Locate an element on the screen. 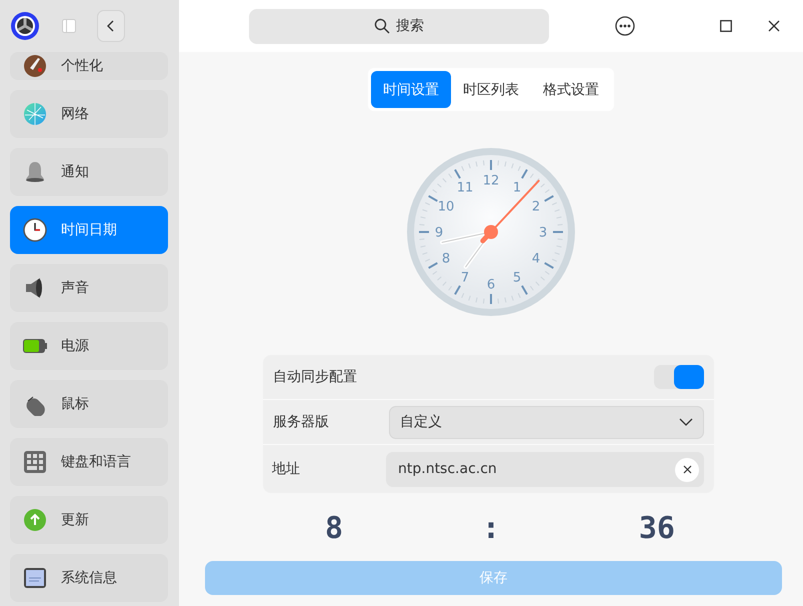 This screenshot has width=803, height=606. sidebar-item: 键盘和语言 is located at coordinates (89, 462).